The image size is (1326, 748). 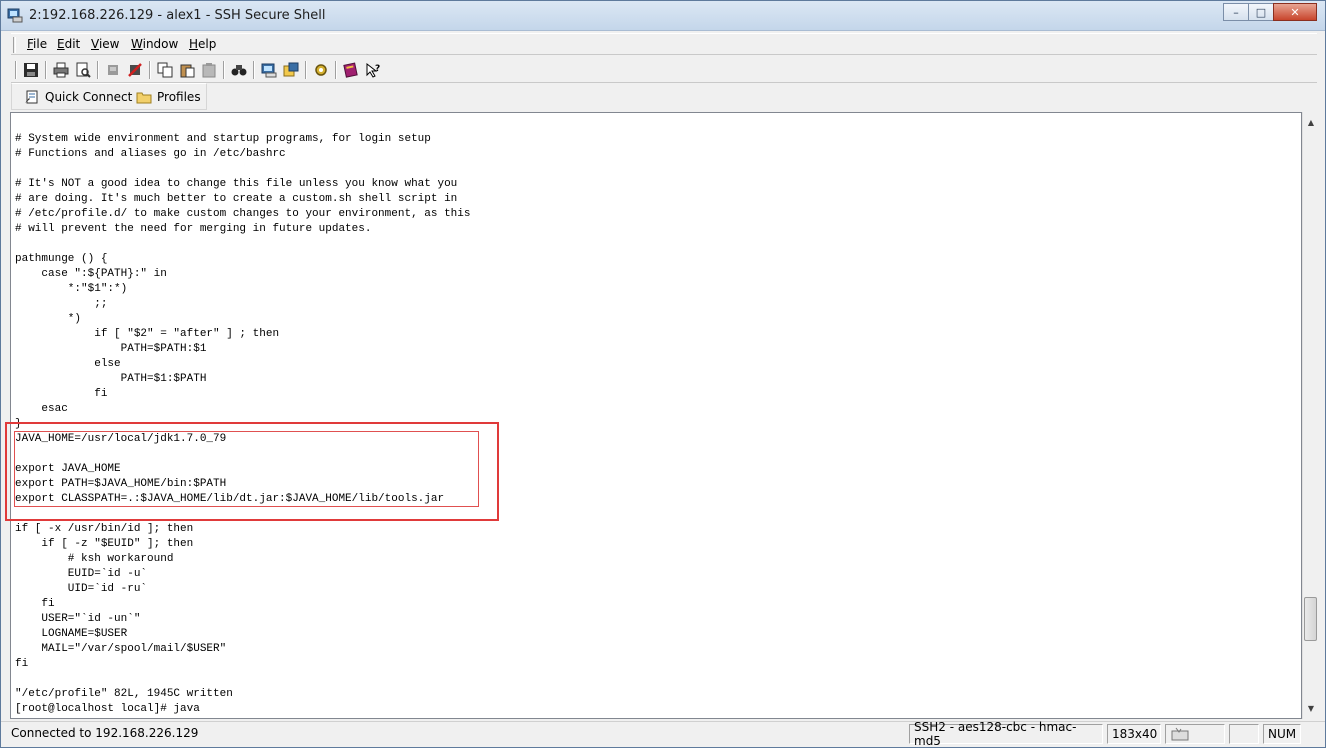 I want to click on quick-connect-button: Quick Connect, so click(x=78, y=97).